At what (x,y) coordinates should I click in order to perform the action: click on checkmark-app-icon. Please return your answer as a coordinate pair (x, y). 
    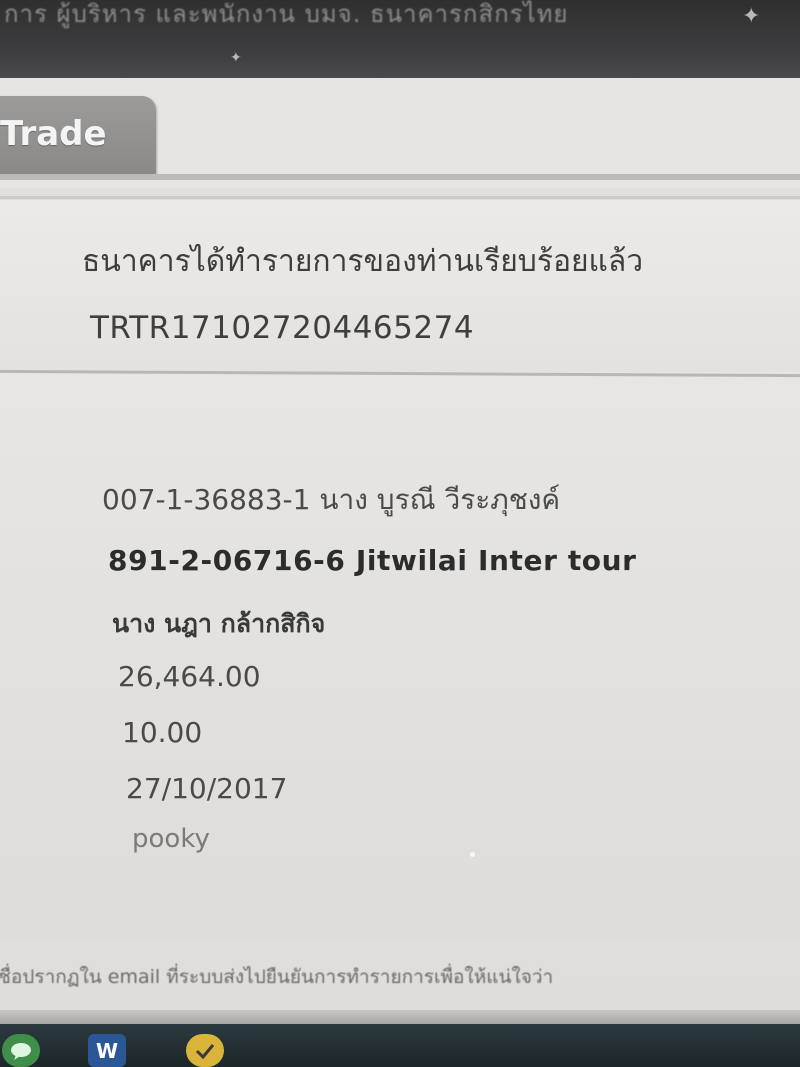
    Looking at the image, I should click on (205, 1050).